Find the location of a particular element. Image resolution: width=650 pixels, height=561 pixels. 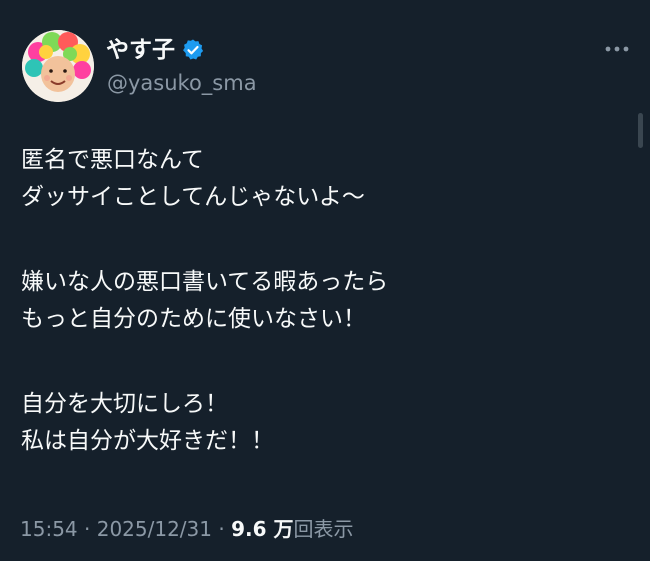

tweet-line: 匿名で悪口なんて is located at coordinates (112, 160).